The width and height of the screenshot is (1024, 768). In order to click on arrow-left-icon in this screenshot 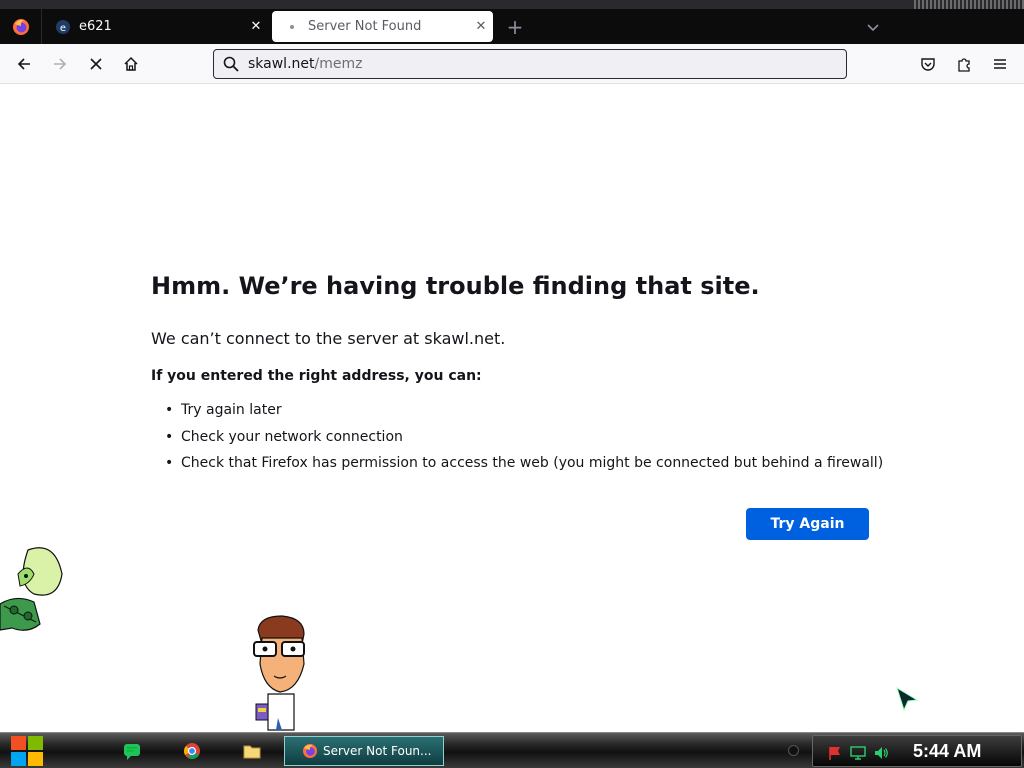, I will do `click(23, 64)`.